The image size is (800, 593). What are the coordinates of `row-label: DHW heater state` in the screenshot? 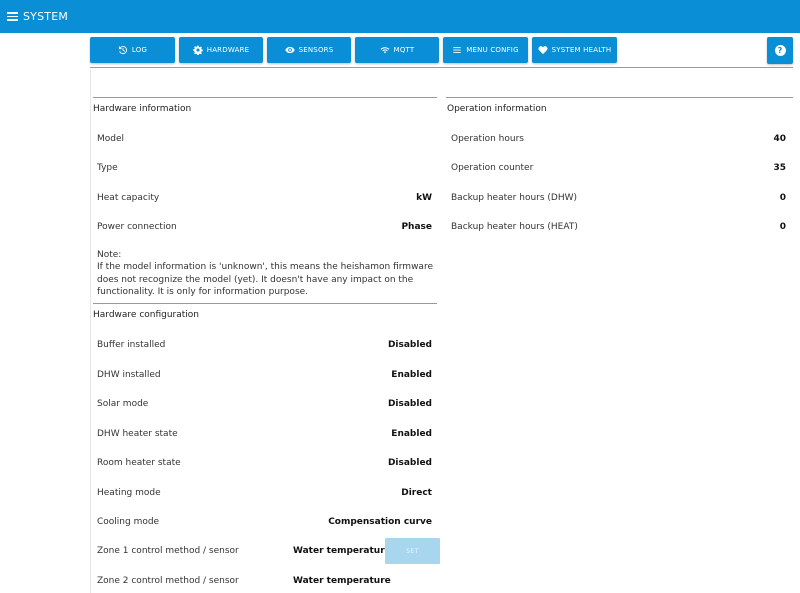 It's located at (137, 434).